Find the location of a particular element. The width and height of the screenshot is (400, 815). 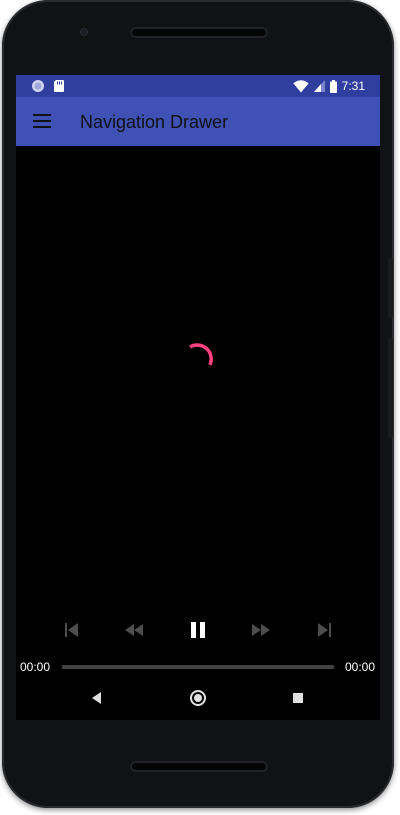

cell-signal-icon is located at coordinates (319, 86).